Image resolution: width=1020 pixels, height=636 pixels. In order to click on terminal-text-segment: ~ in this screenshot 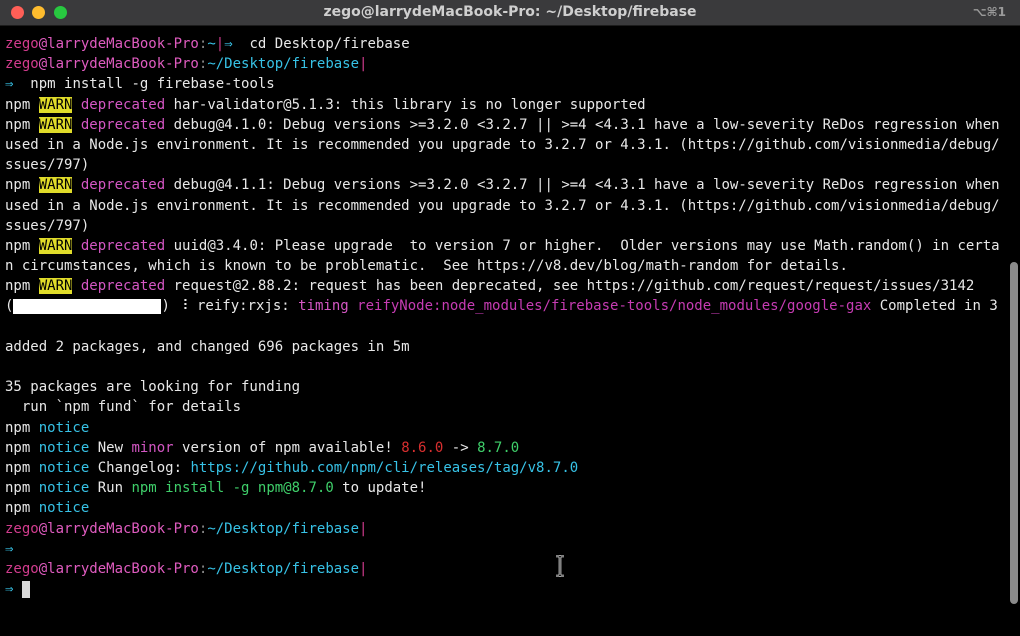, I will do `click(211, 44)`.